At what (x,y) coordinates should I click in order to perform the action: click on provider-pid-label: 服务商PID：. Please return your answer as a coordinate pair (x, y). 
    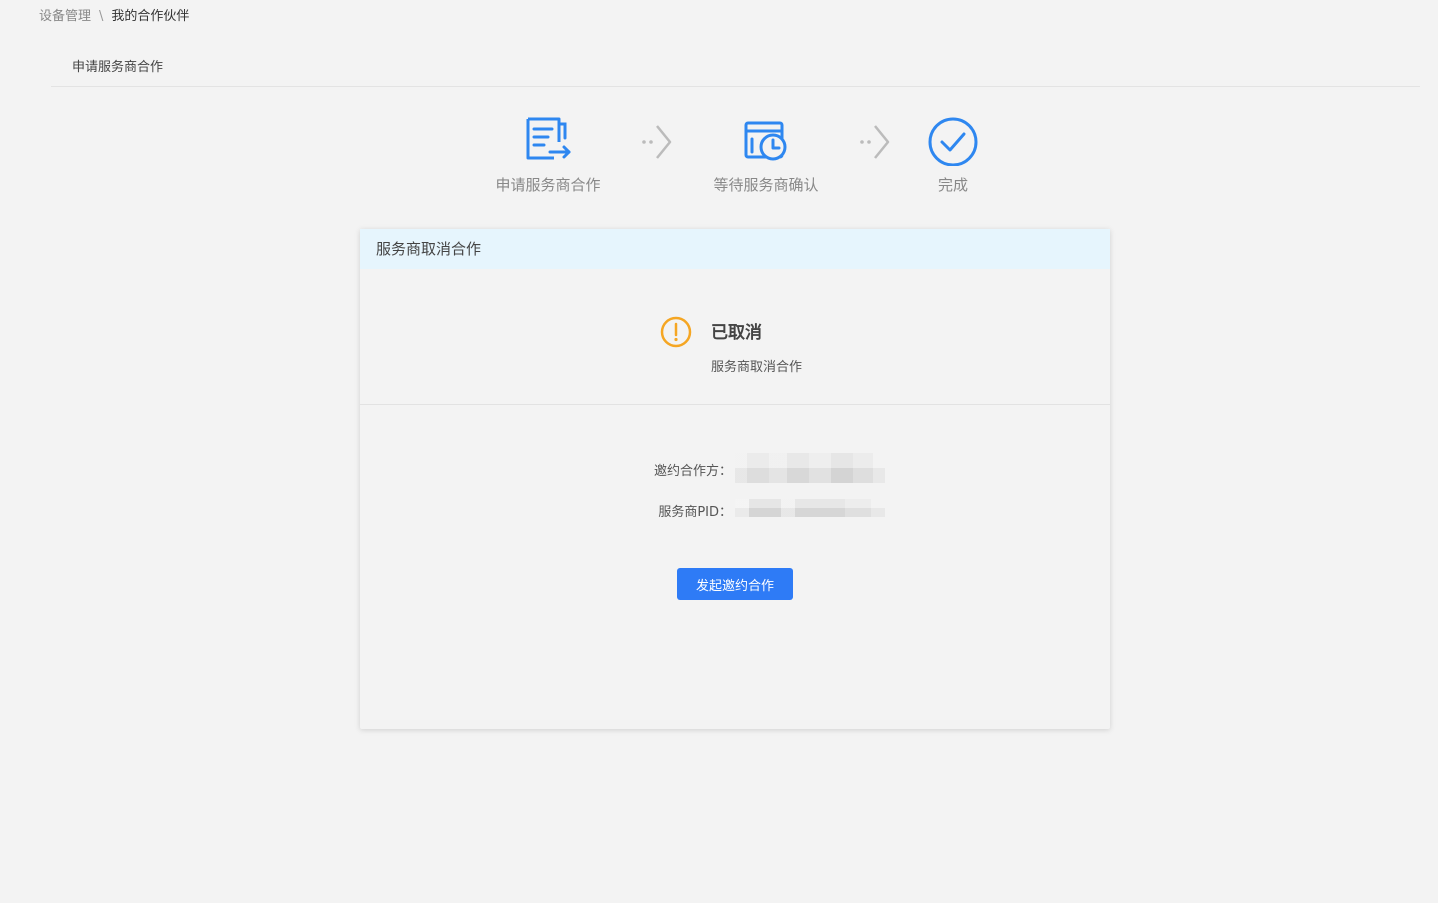
    Looking at the image, I should click on (695, 512).